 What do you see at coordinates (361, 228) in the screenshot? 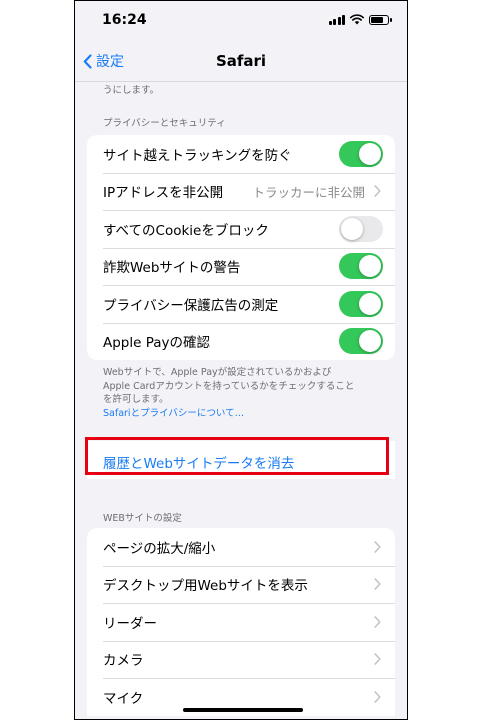
I see `toggle-block-all-cookies` at bounding box center [361, 228].